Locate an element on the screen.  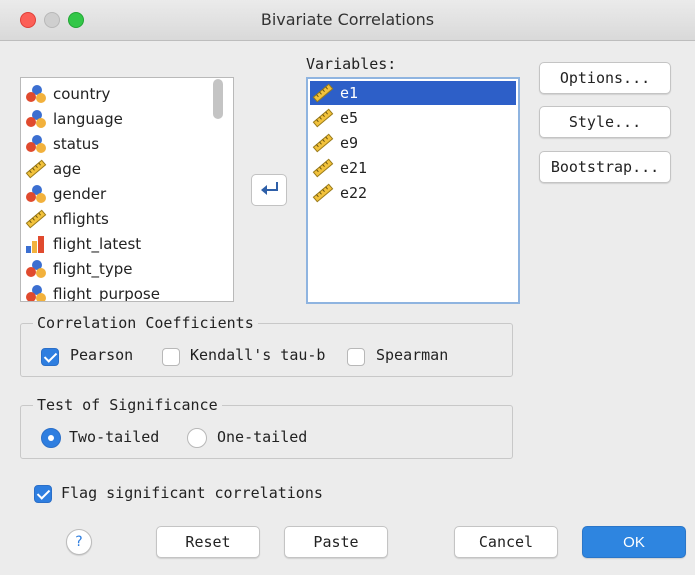
list-item-label: gender is located at coordinates (80, 194).